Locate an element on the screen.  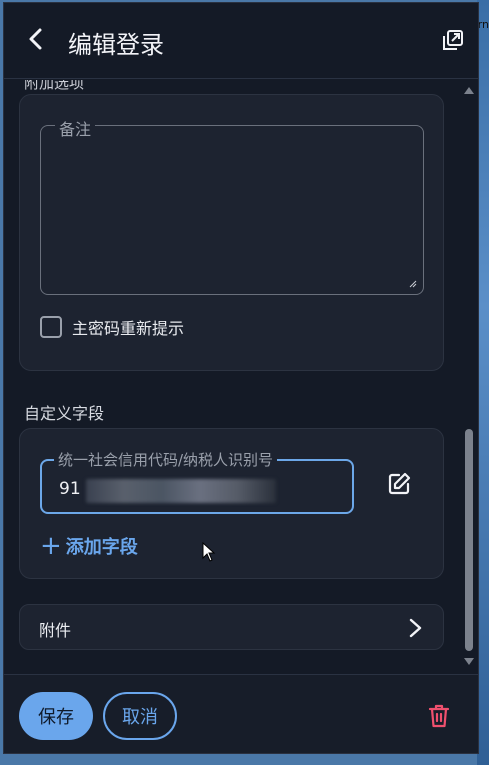
mouse-cursor-icon is located at coordinates (209, 552).